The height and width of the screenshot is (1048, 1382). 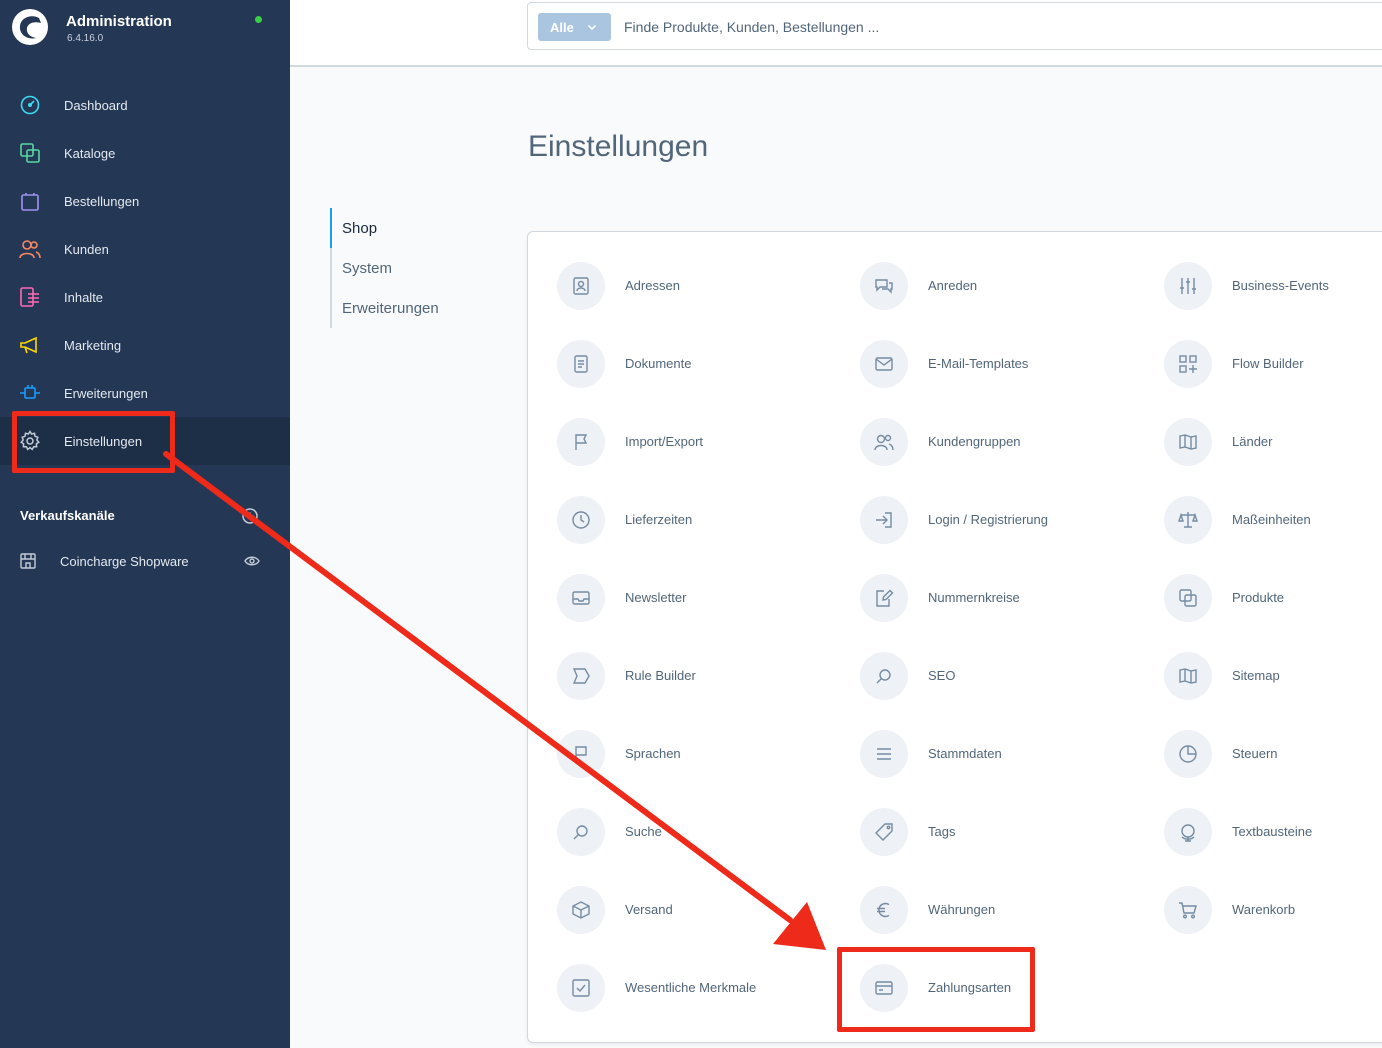 What do you see at coordinates (367, 268) in the screenshot?
I see `tab-system: System` at bounding box center [367, 268].